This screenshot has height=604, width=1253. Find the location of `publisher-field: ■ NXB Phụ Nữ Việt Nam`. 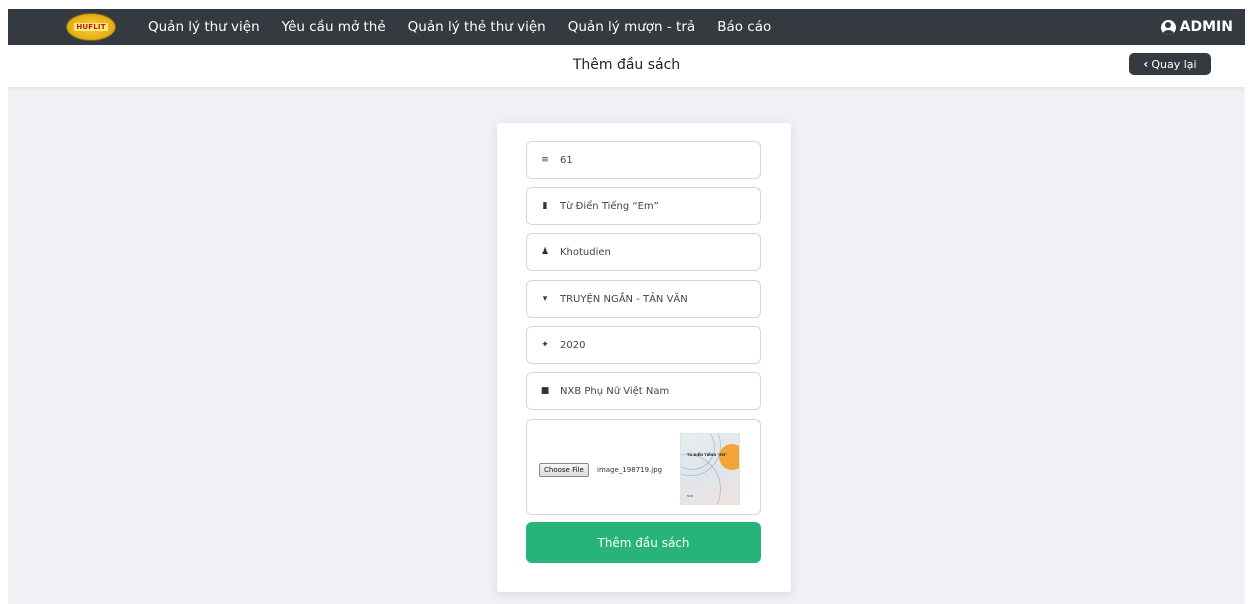

publisher-field: ■ NXB Phụ Nữ Việt Nam is located at coordinates (643, 391).